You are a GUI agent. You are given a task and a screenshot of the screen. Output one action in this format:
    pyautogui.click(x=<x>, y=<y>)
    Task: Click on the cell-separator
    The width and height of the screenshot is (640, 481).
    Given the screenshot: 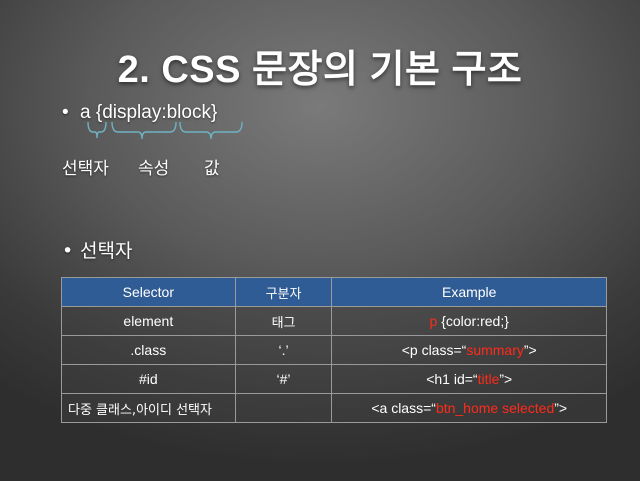 What is the action you would take?
    pyautogui.click(x=283, y=408)
    